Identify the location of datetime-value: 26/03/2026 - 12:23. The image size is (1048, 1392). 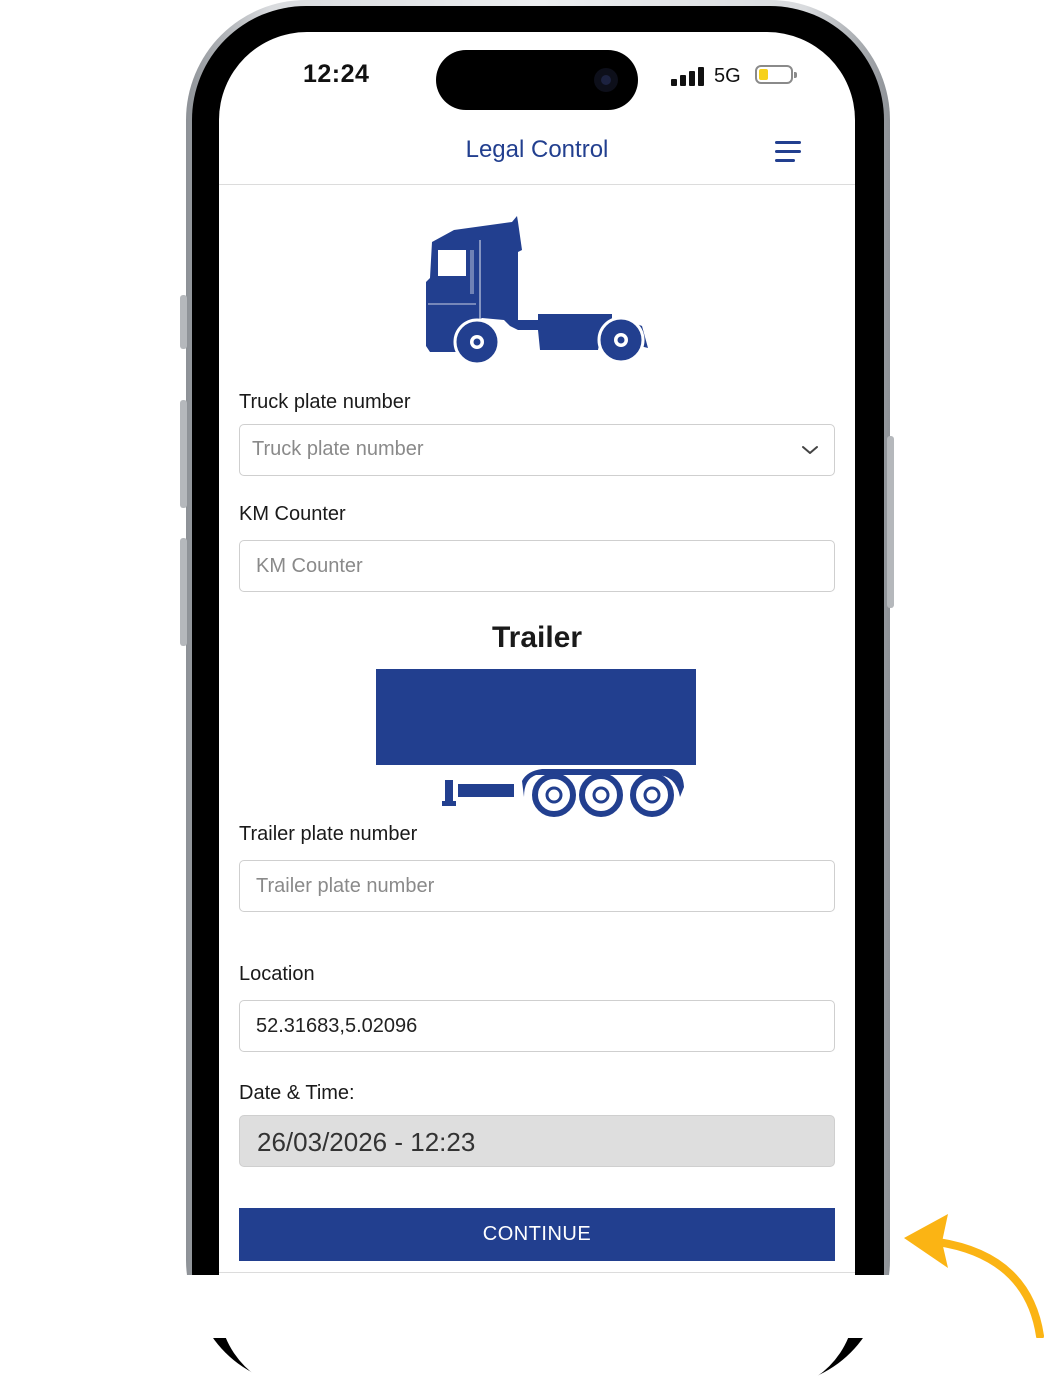
(366, 1142).